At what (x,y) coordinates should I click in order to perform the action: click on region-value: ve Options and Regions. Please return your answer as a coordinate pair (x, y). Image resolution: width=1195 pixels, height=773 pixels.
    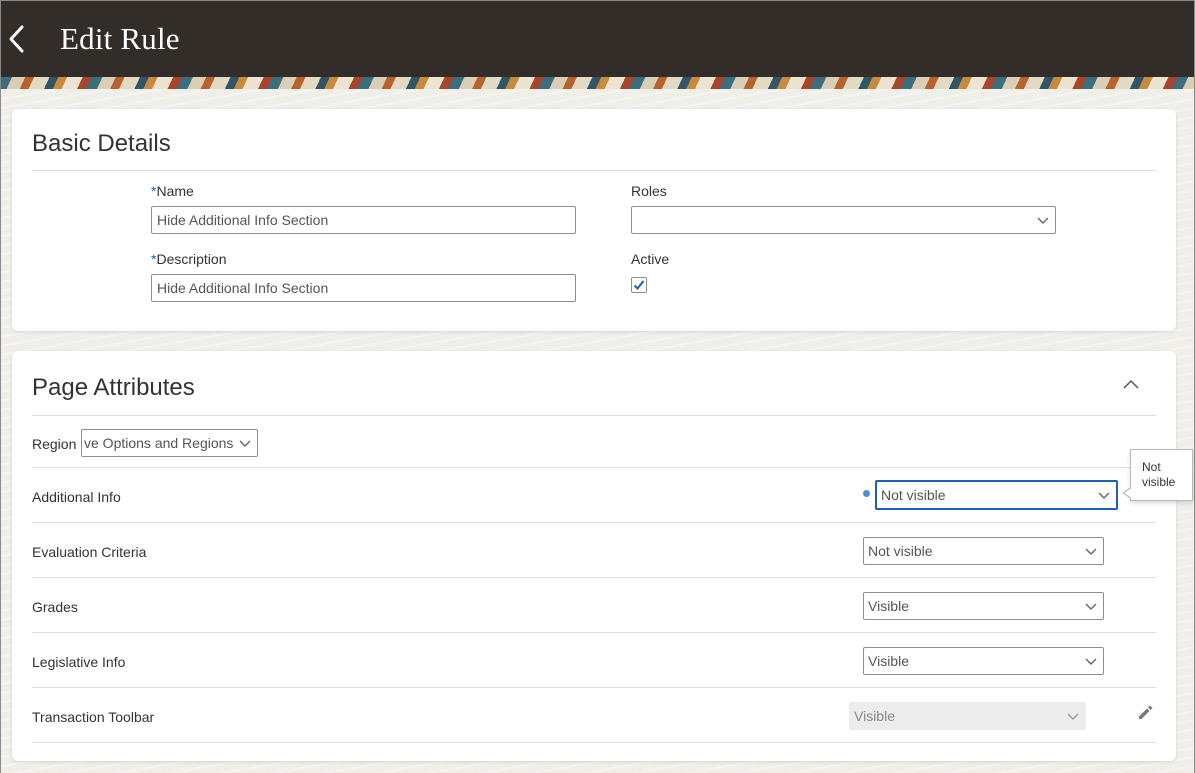
    Looking at the image, I should click on (159, 443).